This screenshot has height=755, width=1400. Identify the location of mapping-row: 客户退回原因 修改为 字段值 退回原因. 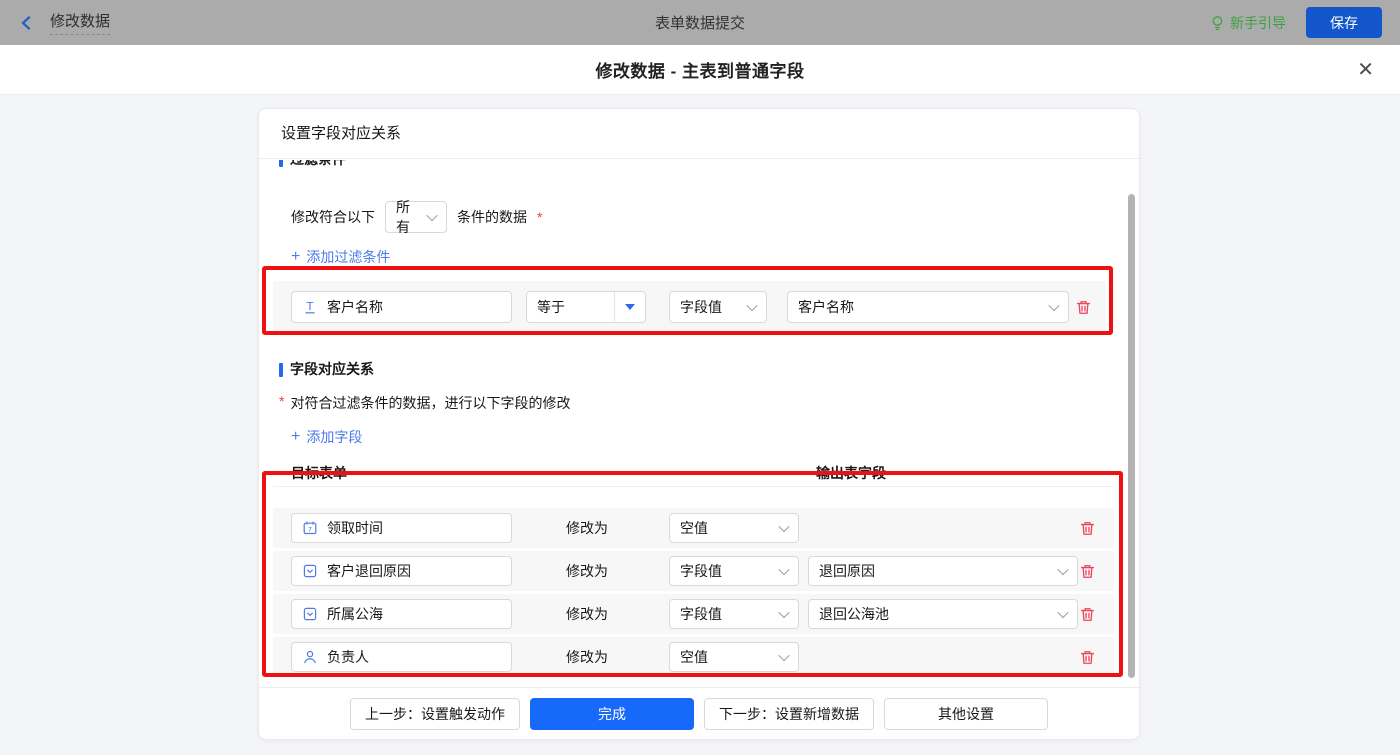
(693, 571).